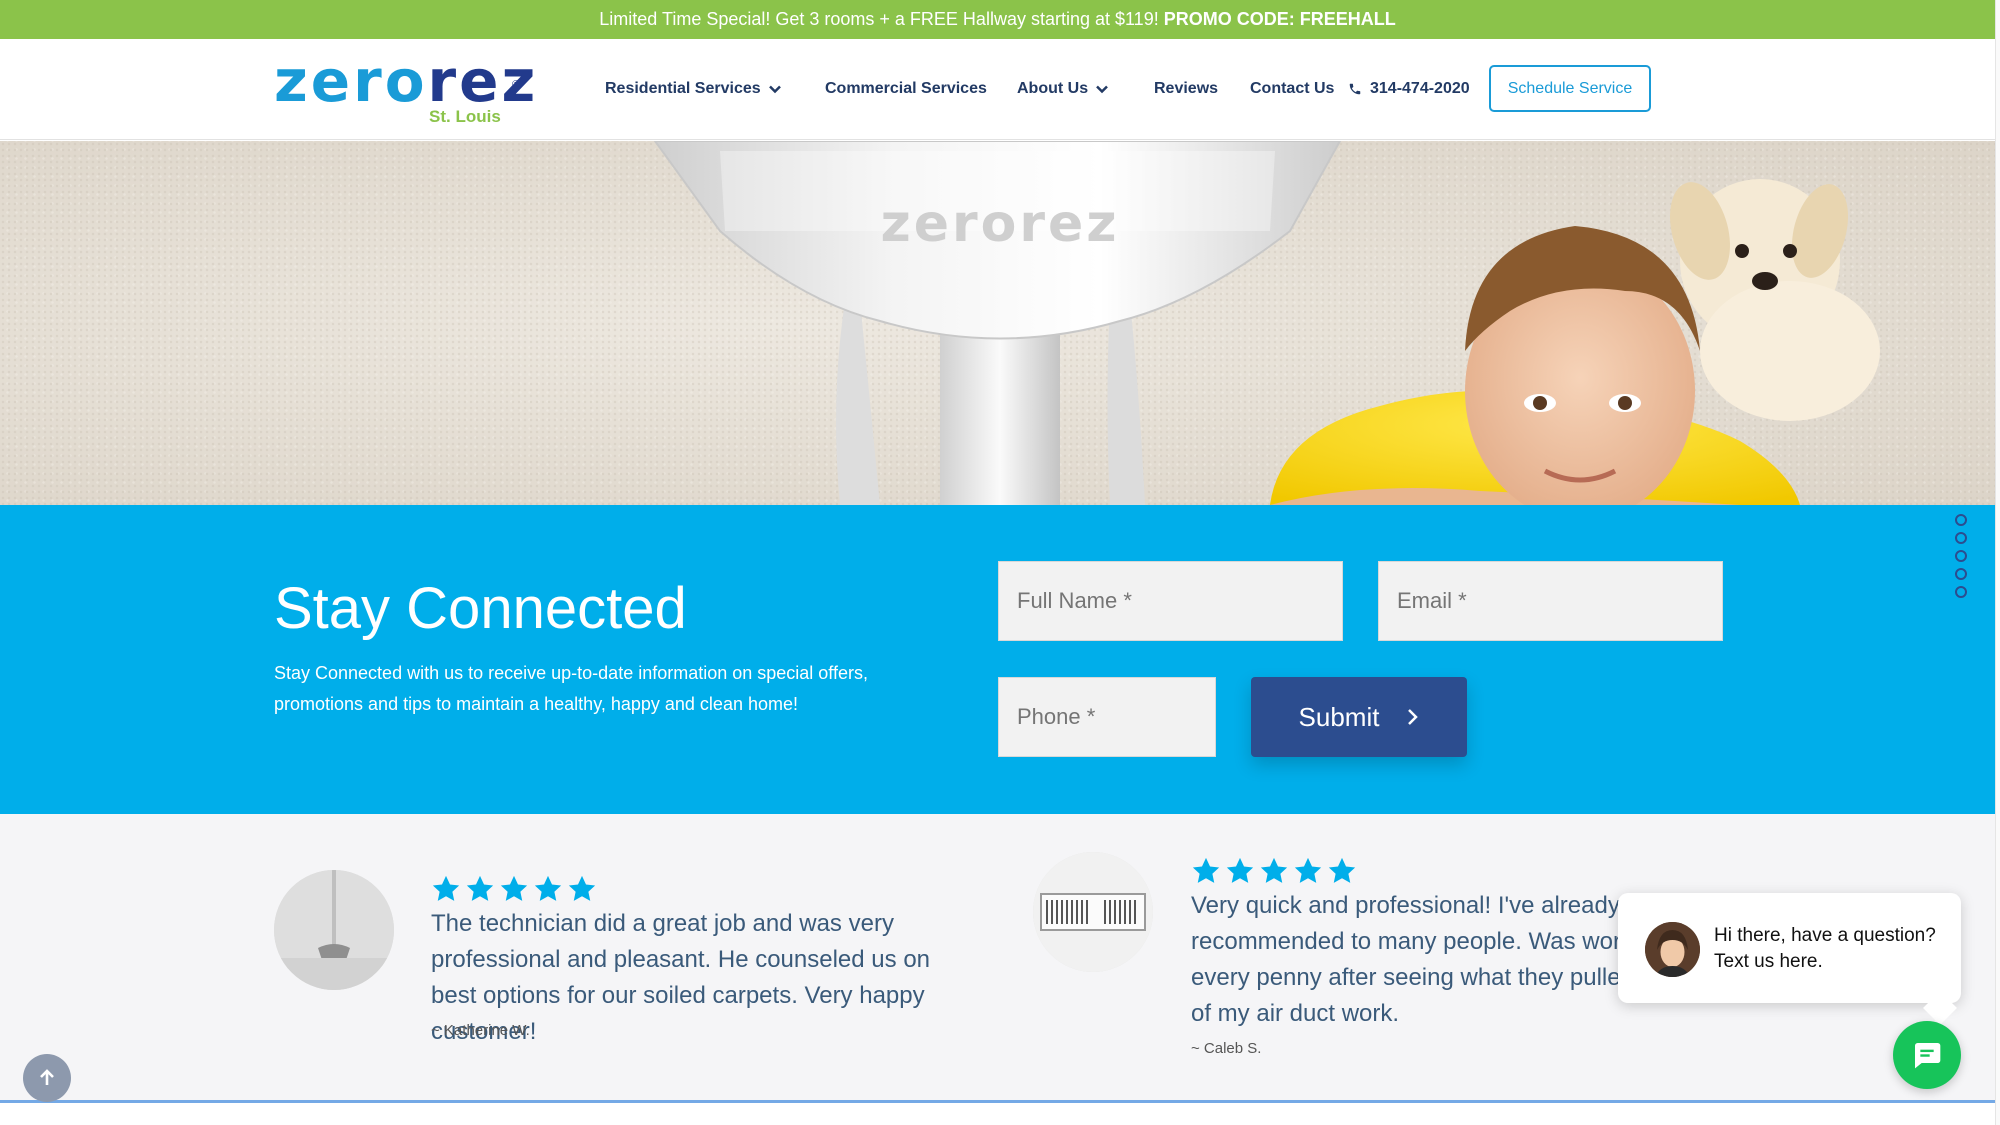 The image size is (2000, 1125). What do you see at coordinates (1355, 89) in the screenshot?
I see `phone-icon` at bounding box center [1355, 89].